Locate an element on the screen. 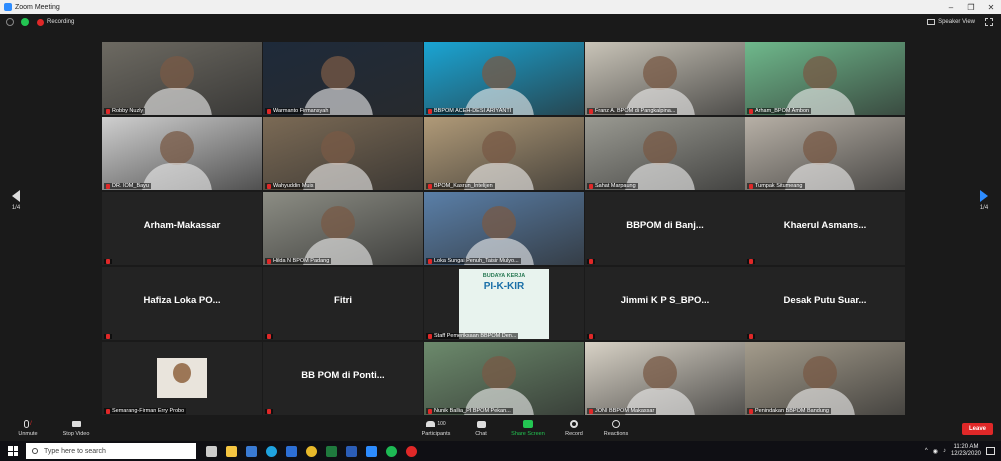 This screenshot has width=1001, height=461. network-icon: ◉ is located at coordinates (935, 451).